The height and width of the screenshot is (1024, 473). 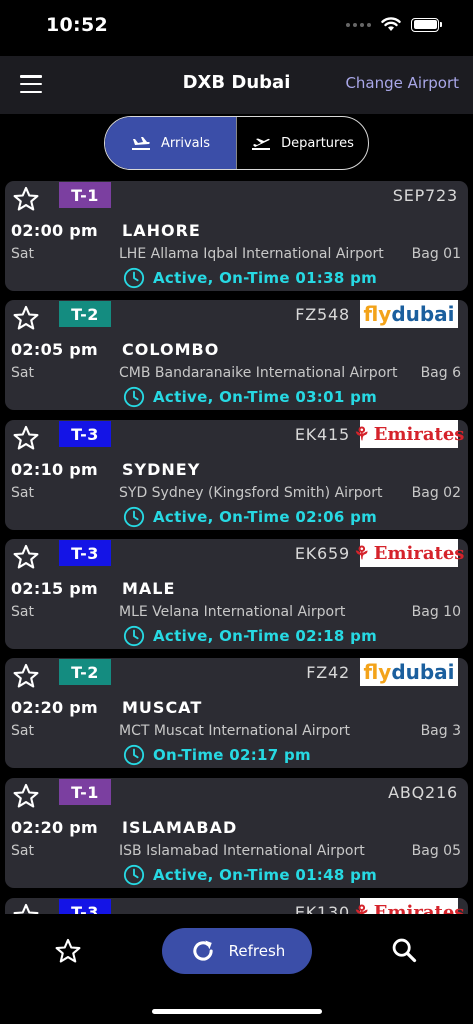 I want to click on baggage-belt: Bag 01, so click(x=436, y=254).